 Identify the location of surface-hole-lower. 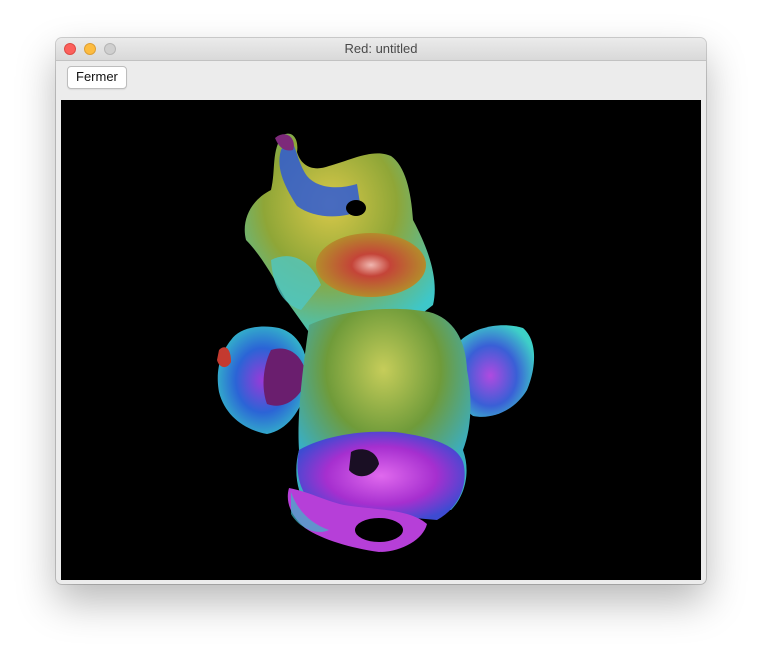
(379, 530).